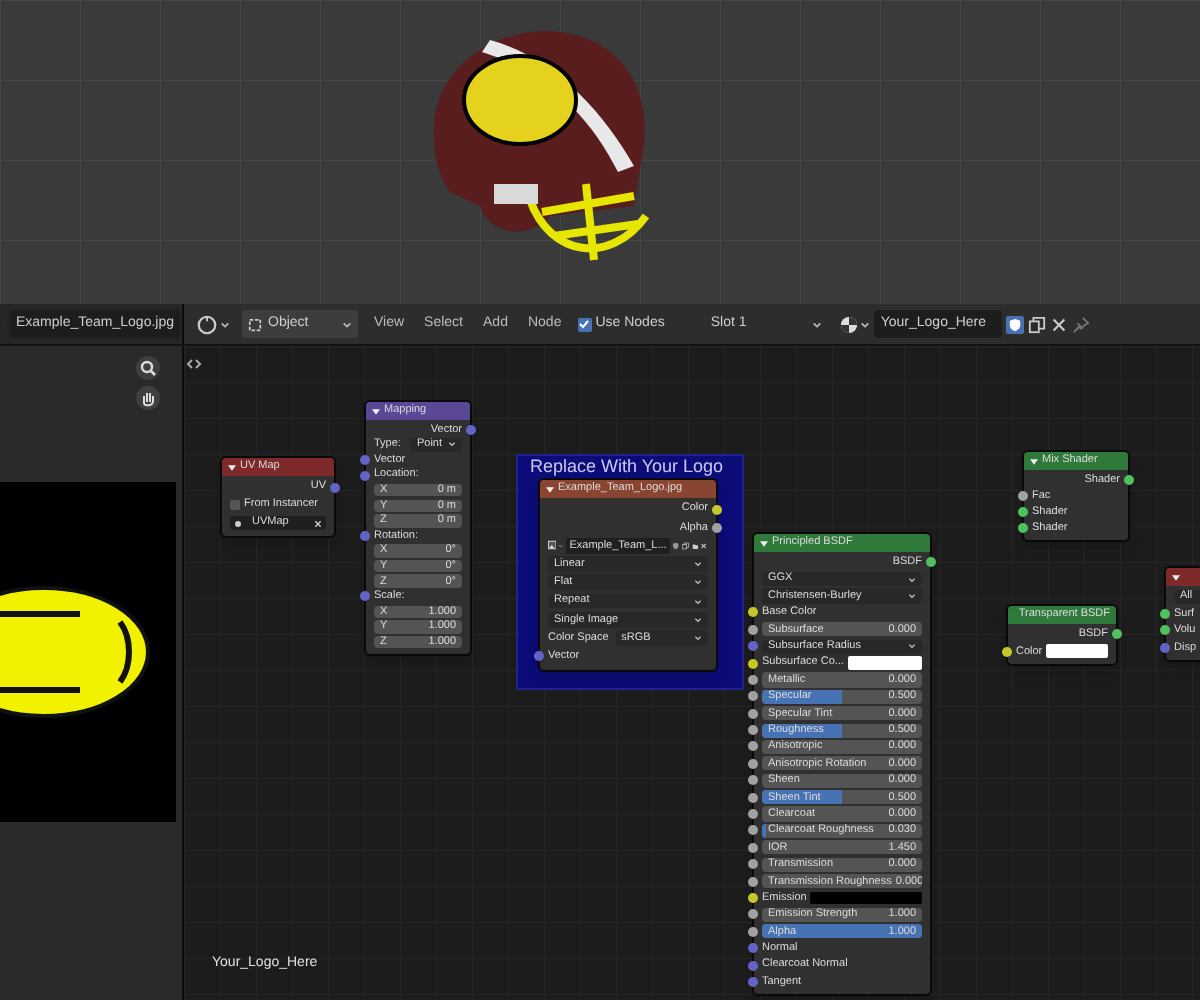  What do you see at coordinates (207, 324) in the screenshot?
I see `editor-type-icon` at bounding box center [207, 324].